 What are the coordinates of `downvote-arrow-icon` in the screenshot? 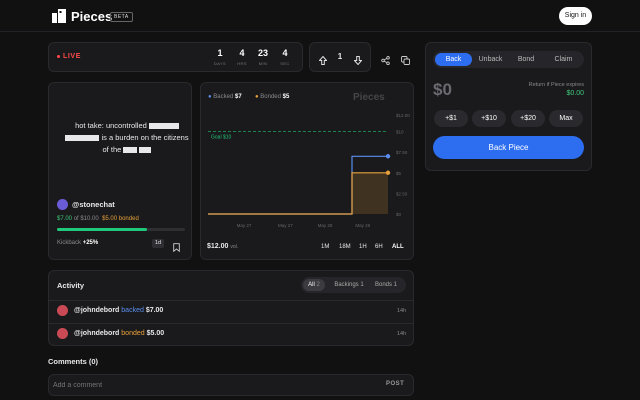 It's located at (358, 61).